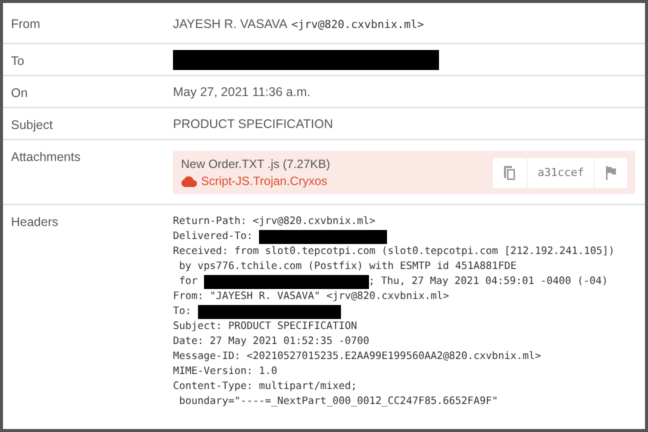 This screenshot has width=648, height=432. What do you see at coordinates (561, 173) in the screenshot?
I see `hash-button: a31ccef` at bounding box center [561, 173].